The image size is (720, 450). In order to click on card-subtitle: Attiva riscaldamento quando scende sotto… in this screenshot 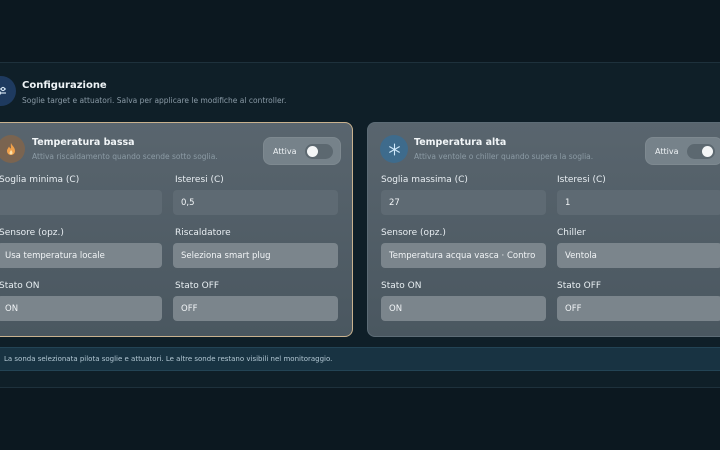, I will do `click(125, 156)`.